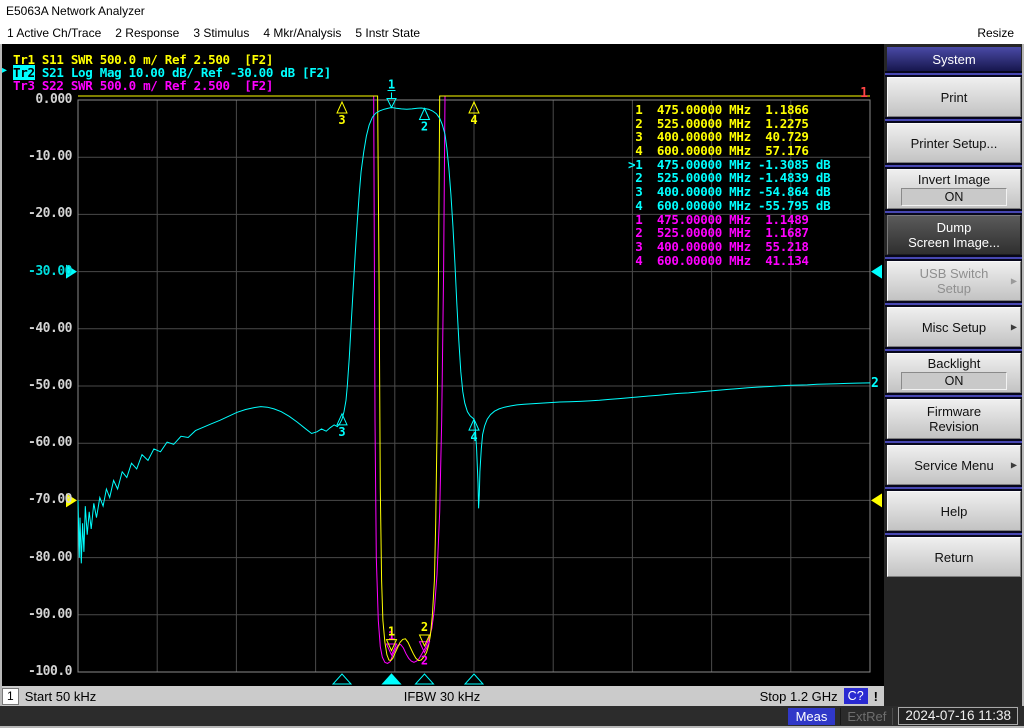  Describe the element at coordinates (718, 219) in the screenshot. I see `marker-table-row: 1 475.00000 MHz 1.1489` at that location.